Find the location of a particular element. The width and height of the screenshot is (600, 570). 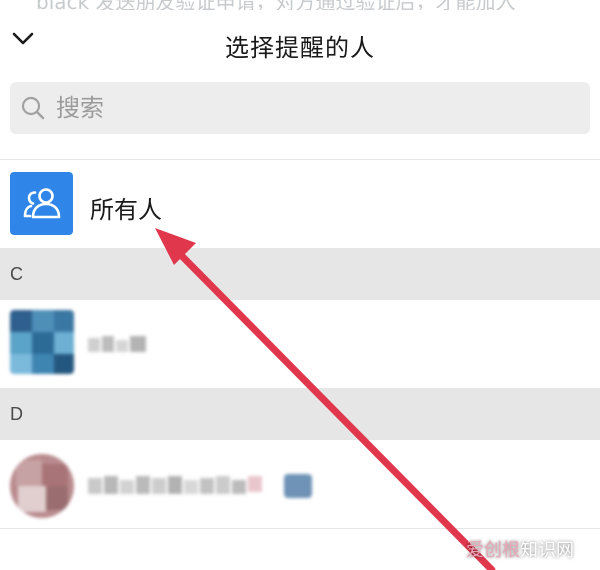

page-title: 选择提醒的人 is located at coordinates (300, 48).